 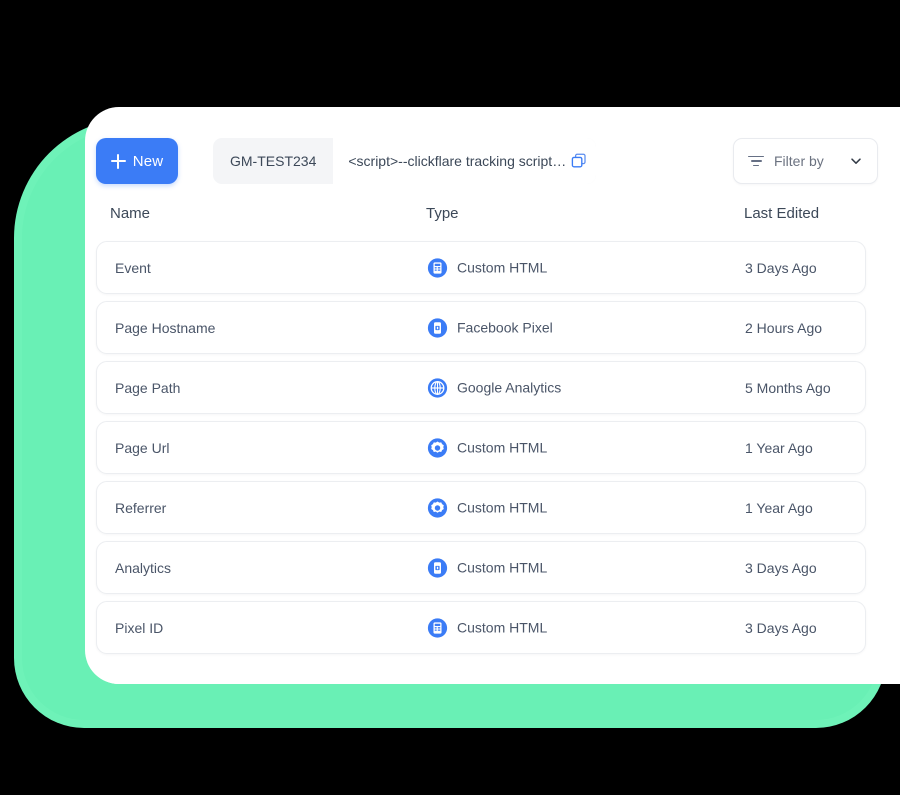 What do you see at coordinates (118, 161) in the screenshot?
I see `plus-icon` at bounding box center [118, 161].